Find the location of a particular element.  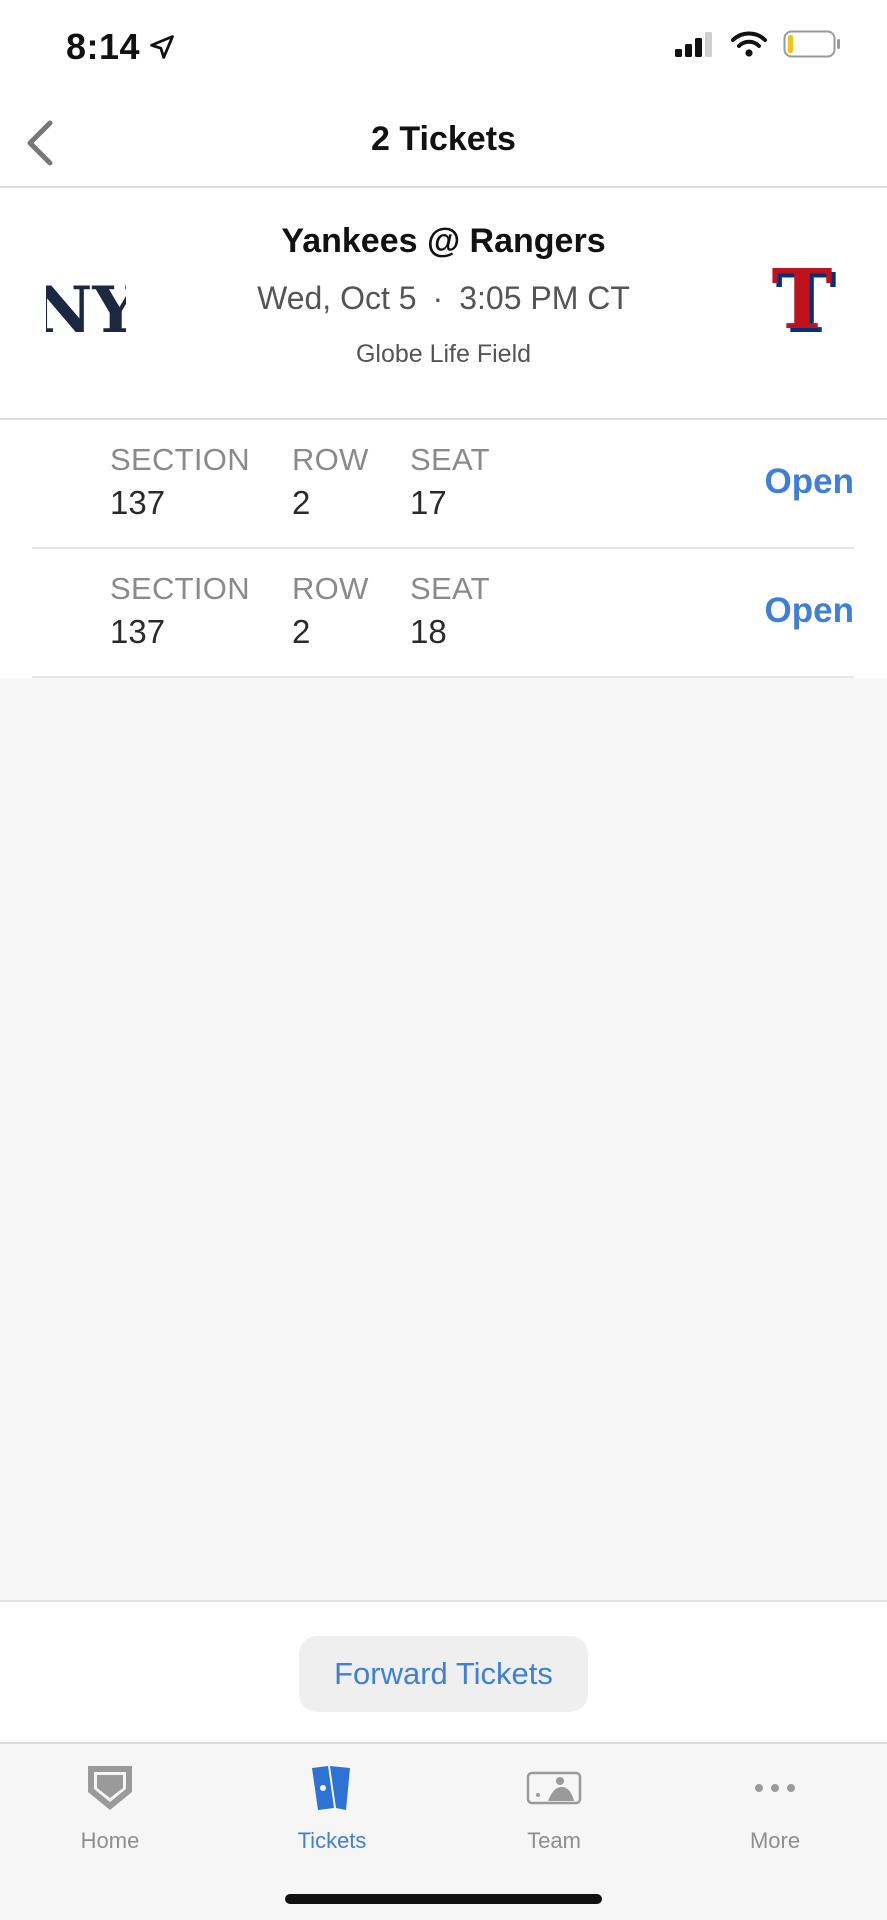

event-datetime: Wed, Oct 5 · 3:05 PM CT is located at coordinates (443, 298).